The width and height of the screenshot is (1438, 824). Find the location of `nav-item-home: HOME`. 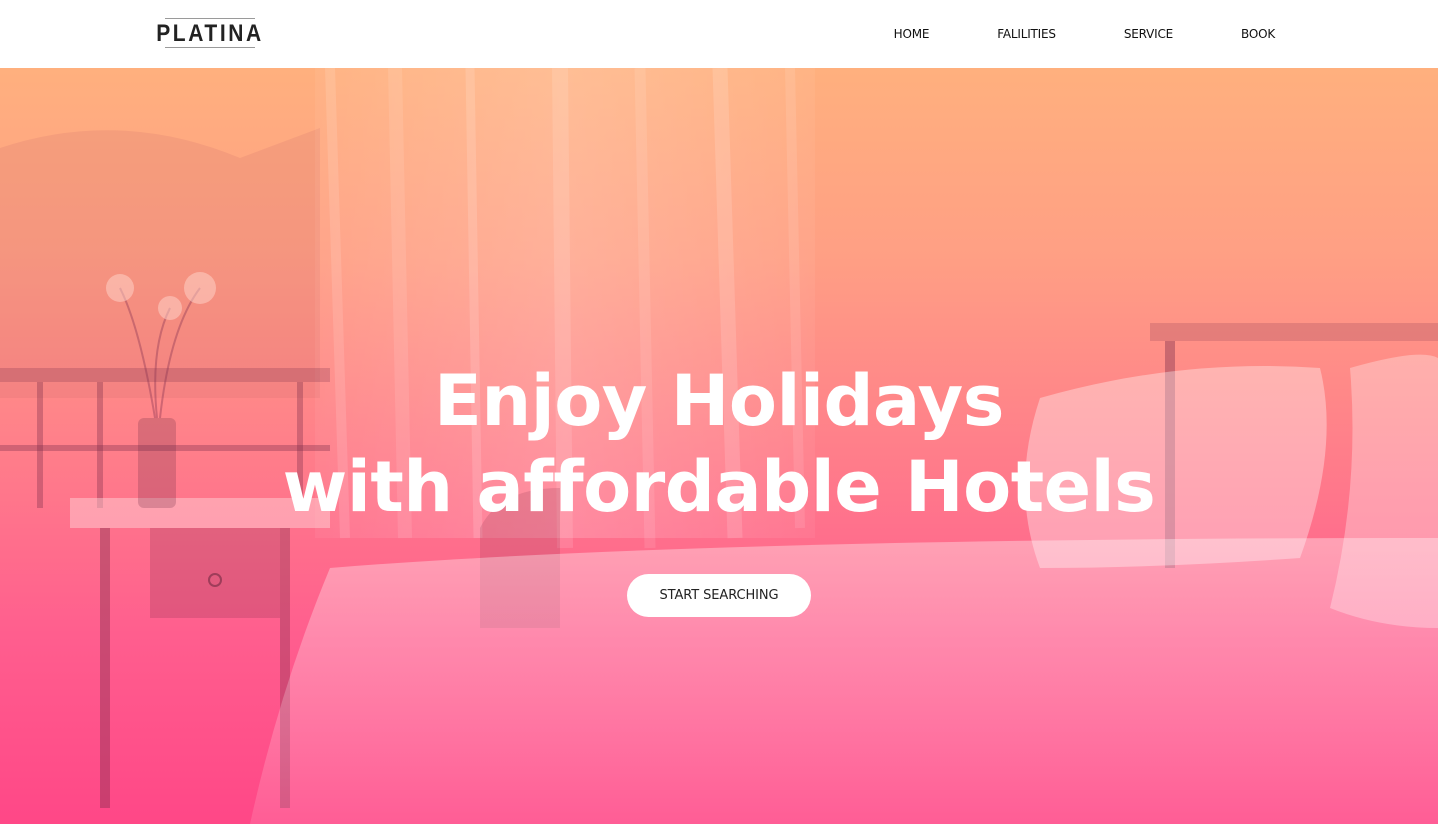

nav-item-home: HOME is located at coordinates (912, 34).